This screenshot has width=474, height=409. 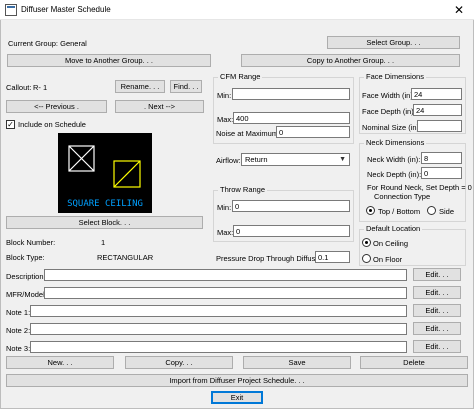 I want to click on note3-label: Note 3:, so click(x=18, y=348).